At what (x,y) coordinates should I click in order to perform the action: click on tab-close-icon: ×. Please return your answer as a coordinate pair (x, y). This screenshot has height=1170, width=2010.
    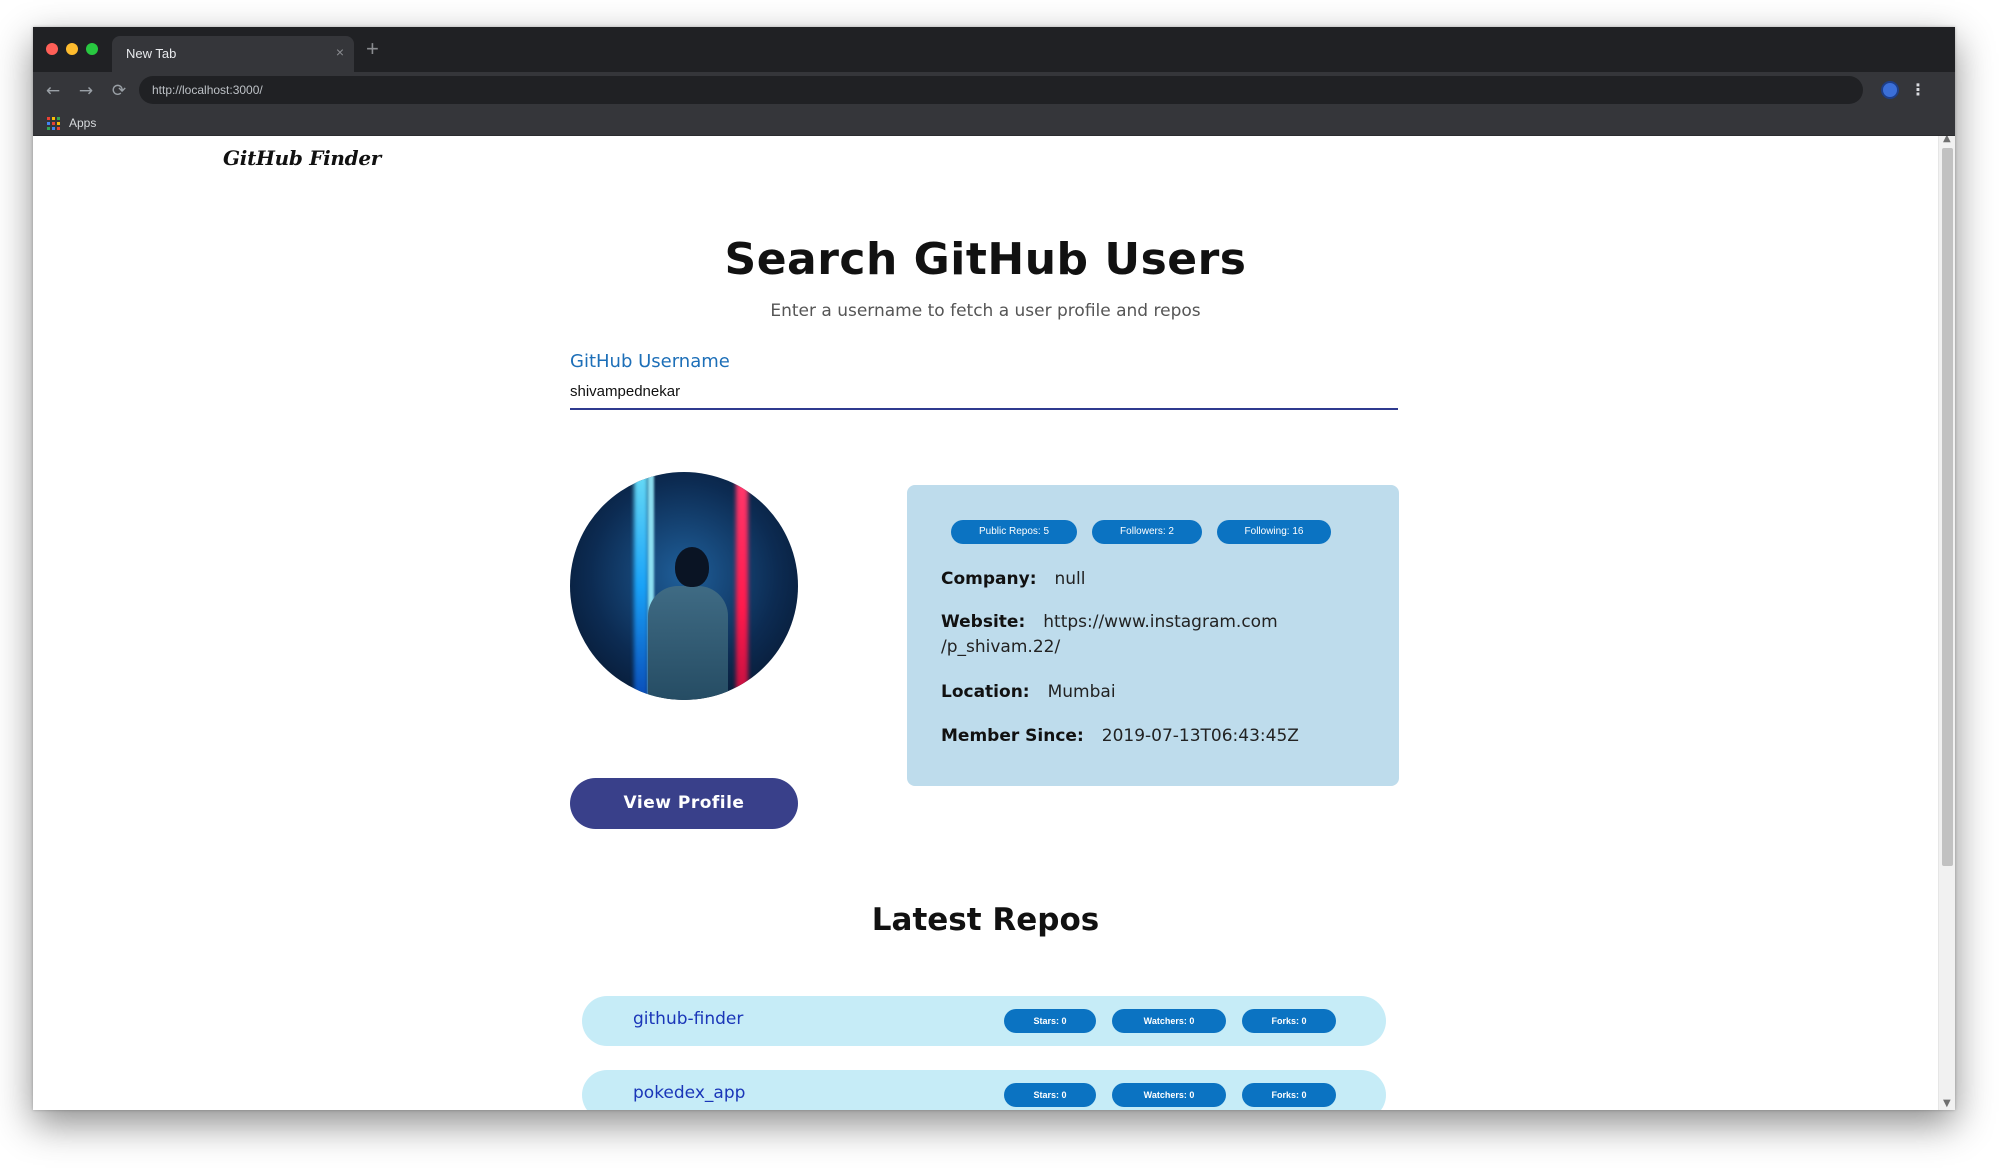
    Looking at the image, I should click on (340, 52).